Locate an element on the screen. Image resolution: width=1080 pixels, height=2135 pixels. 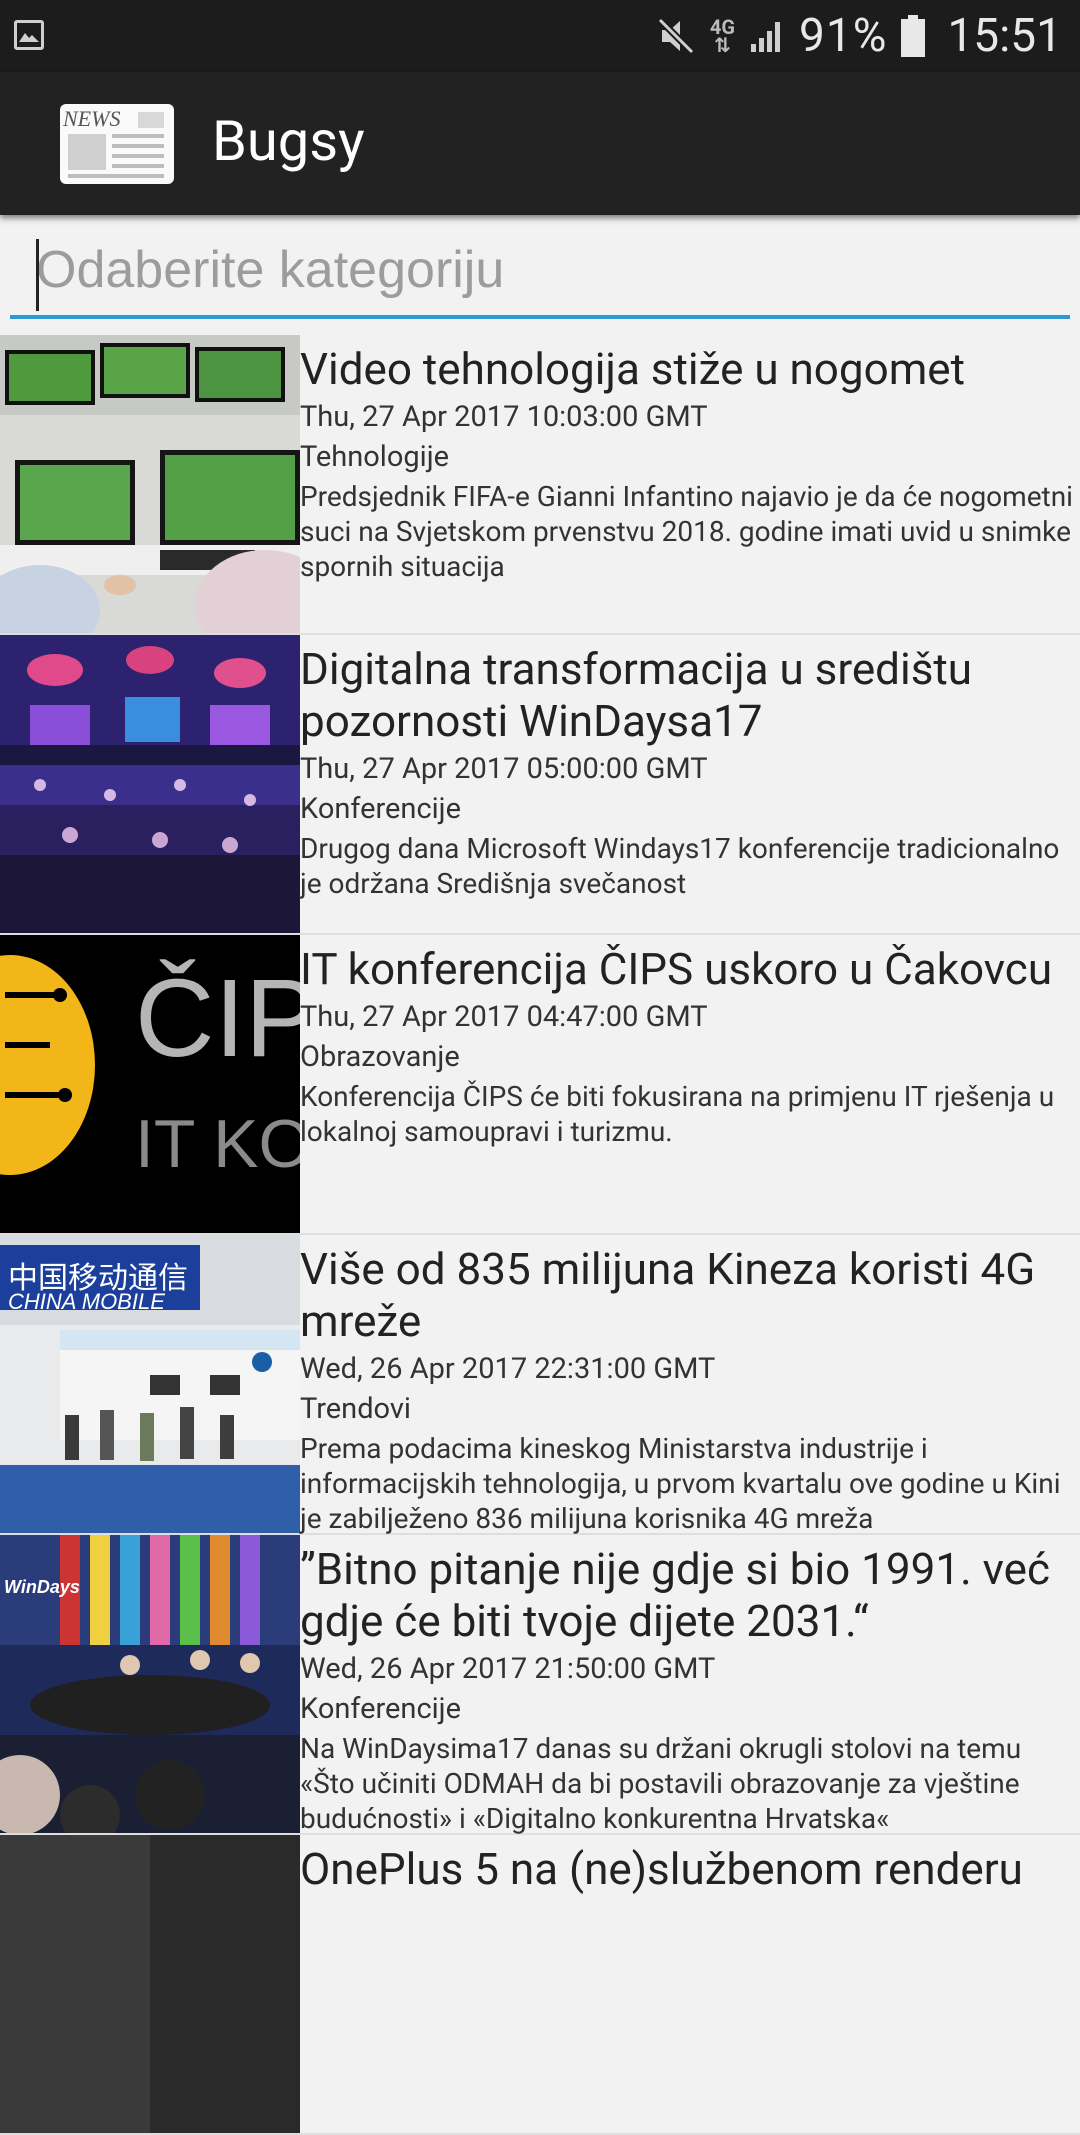
article-date: Wed, 26 Apr 2017 21:50:00 GMT is located at coordinates (508, 1669).